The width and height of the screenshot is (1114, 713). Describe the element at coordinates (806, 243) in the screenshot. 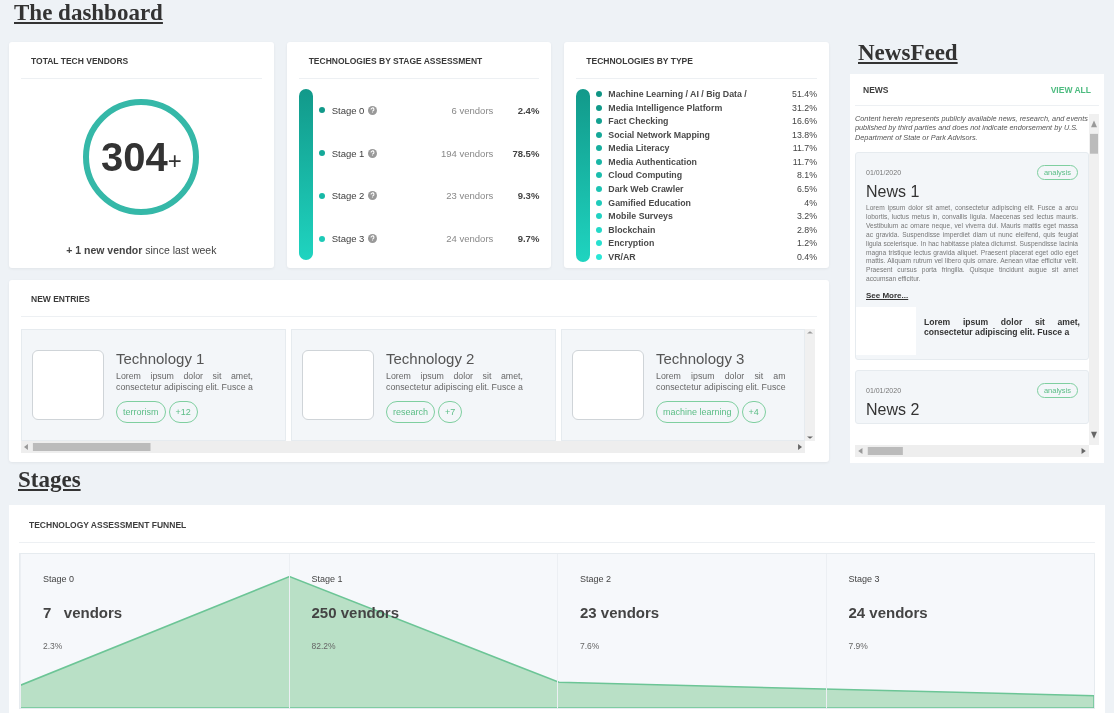

I see `type-percent: 1.2%` at that location.